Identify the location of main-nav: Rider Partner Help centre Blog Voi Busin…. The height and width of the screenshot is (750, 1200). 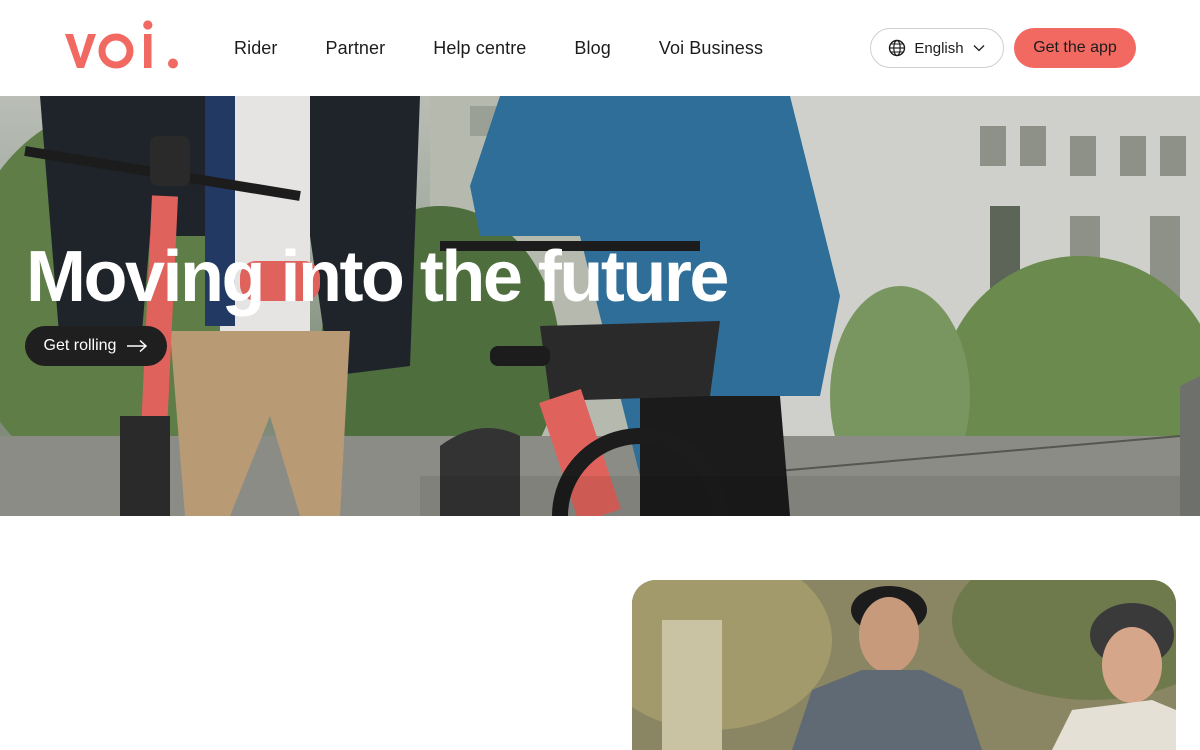
(498, 48).